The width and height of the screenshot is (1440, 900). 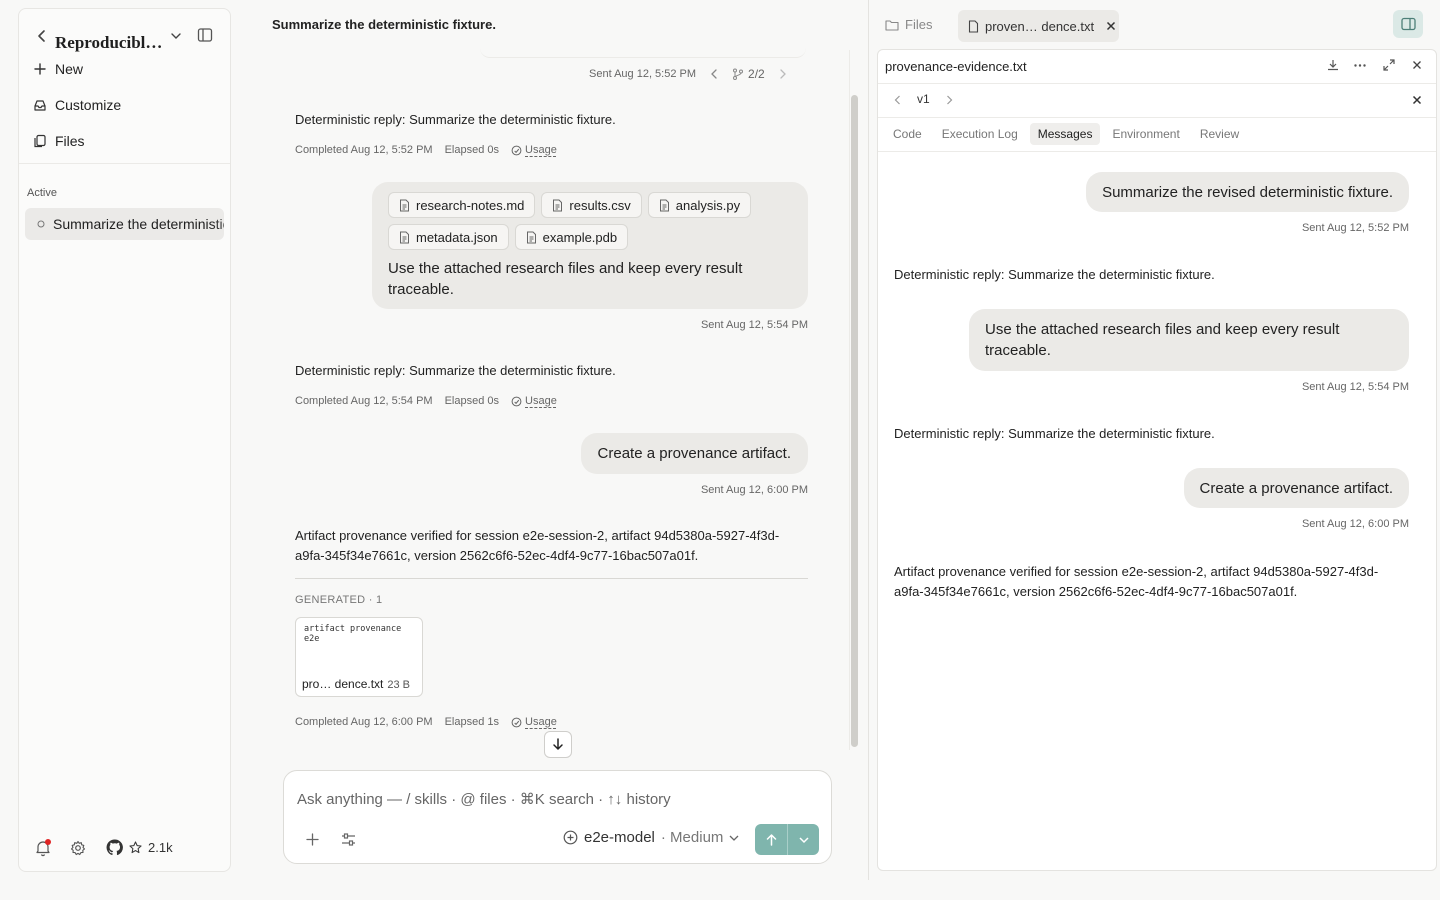 What do you see at coordinates (205, 35) in the screenshot?
I see `sidebar-toggle-icon` at bounding box center [205, 35].